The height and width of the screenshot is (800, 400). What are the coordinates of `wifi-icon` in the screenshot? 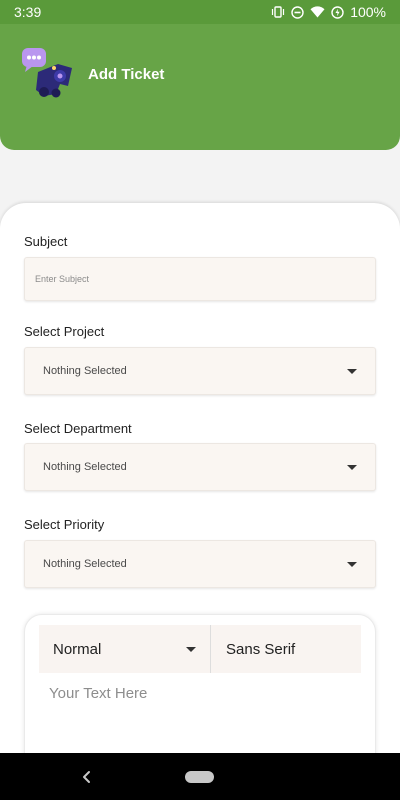 It's located at (317, 12).